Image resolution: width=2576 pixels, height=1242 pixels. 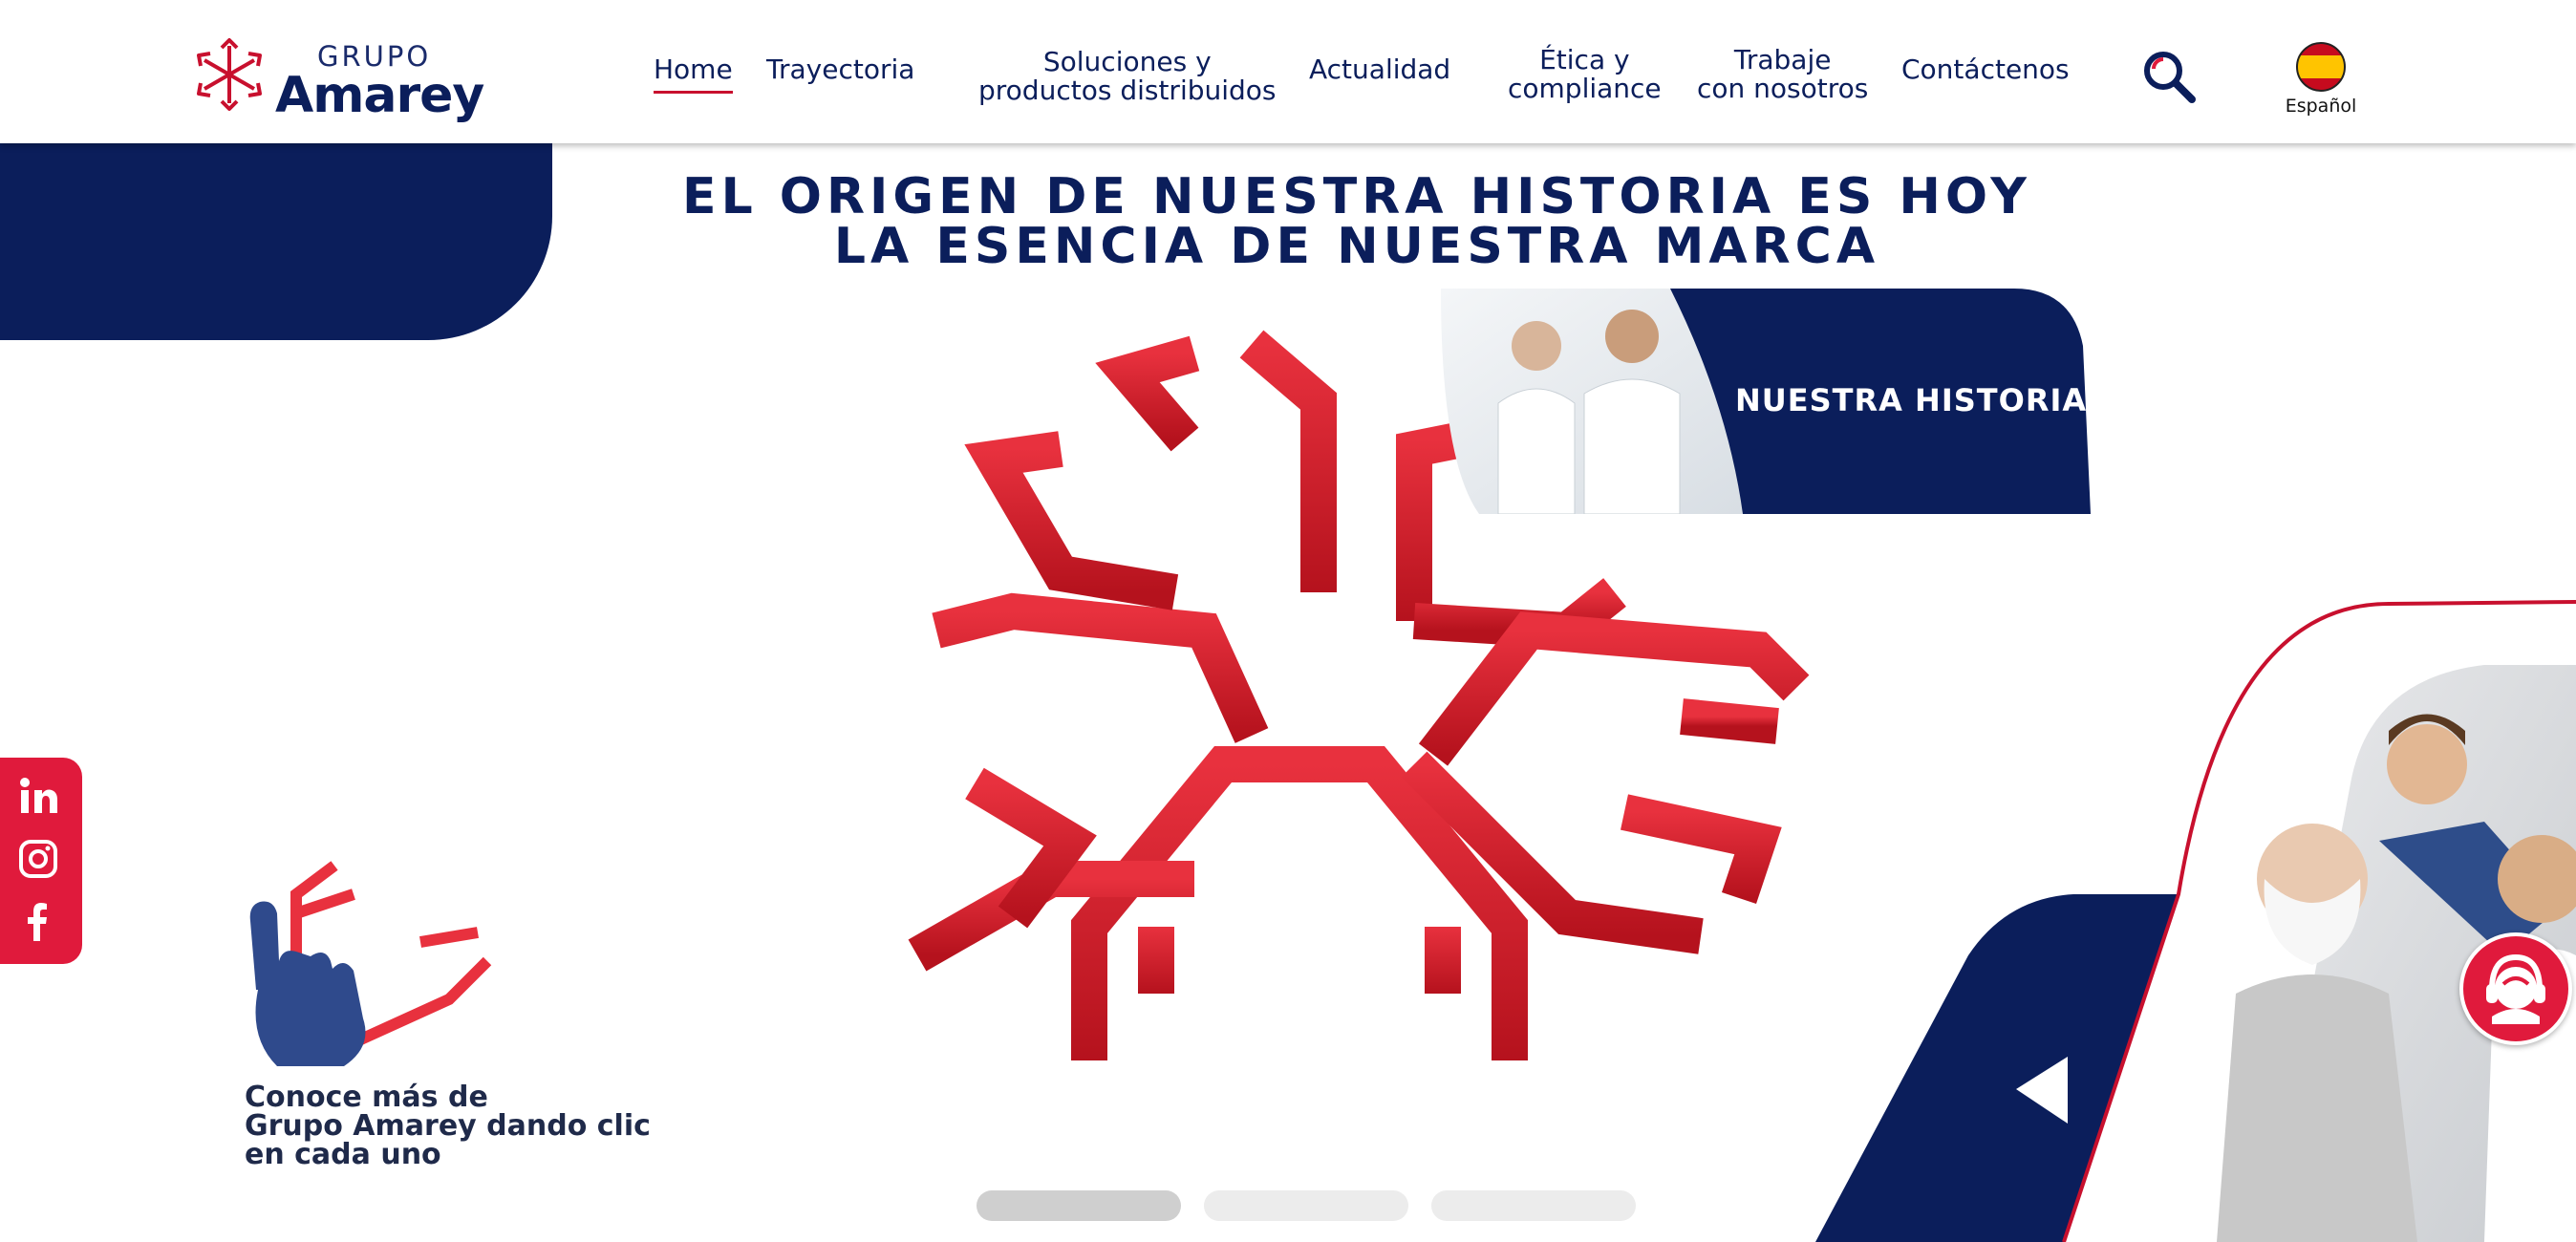 What do you see at coordinates (366, 1097) in the screenshot?
I see `hint-line1: Conoce más de` at bounding box center [366, 1097].